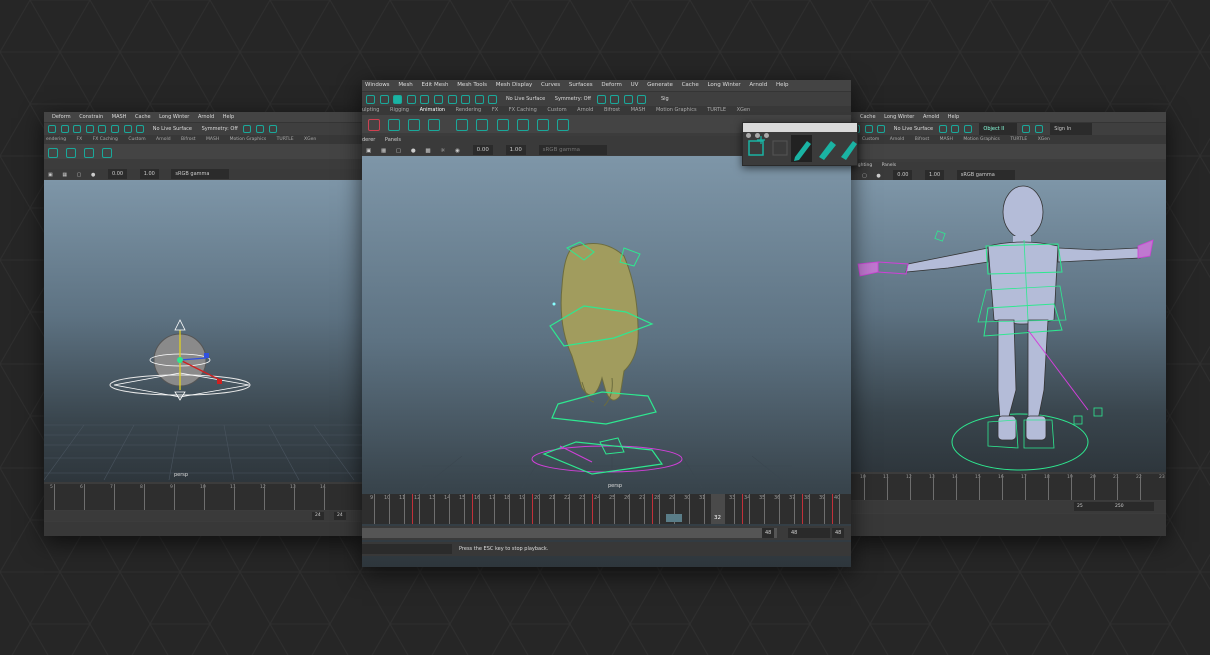 The image size is (1210, 655). What do you see at coordinates (205, 331) in the screenshot?
I see `left-viewport: persp` at bounding box center [205, 331].